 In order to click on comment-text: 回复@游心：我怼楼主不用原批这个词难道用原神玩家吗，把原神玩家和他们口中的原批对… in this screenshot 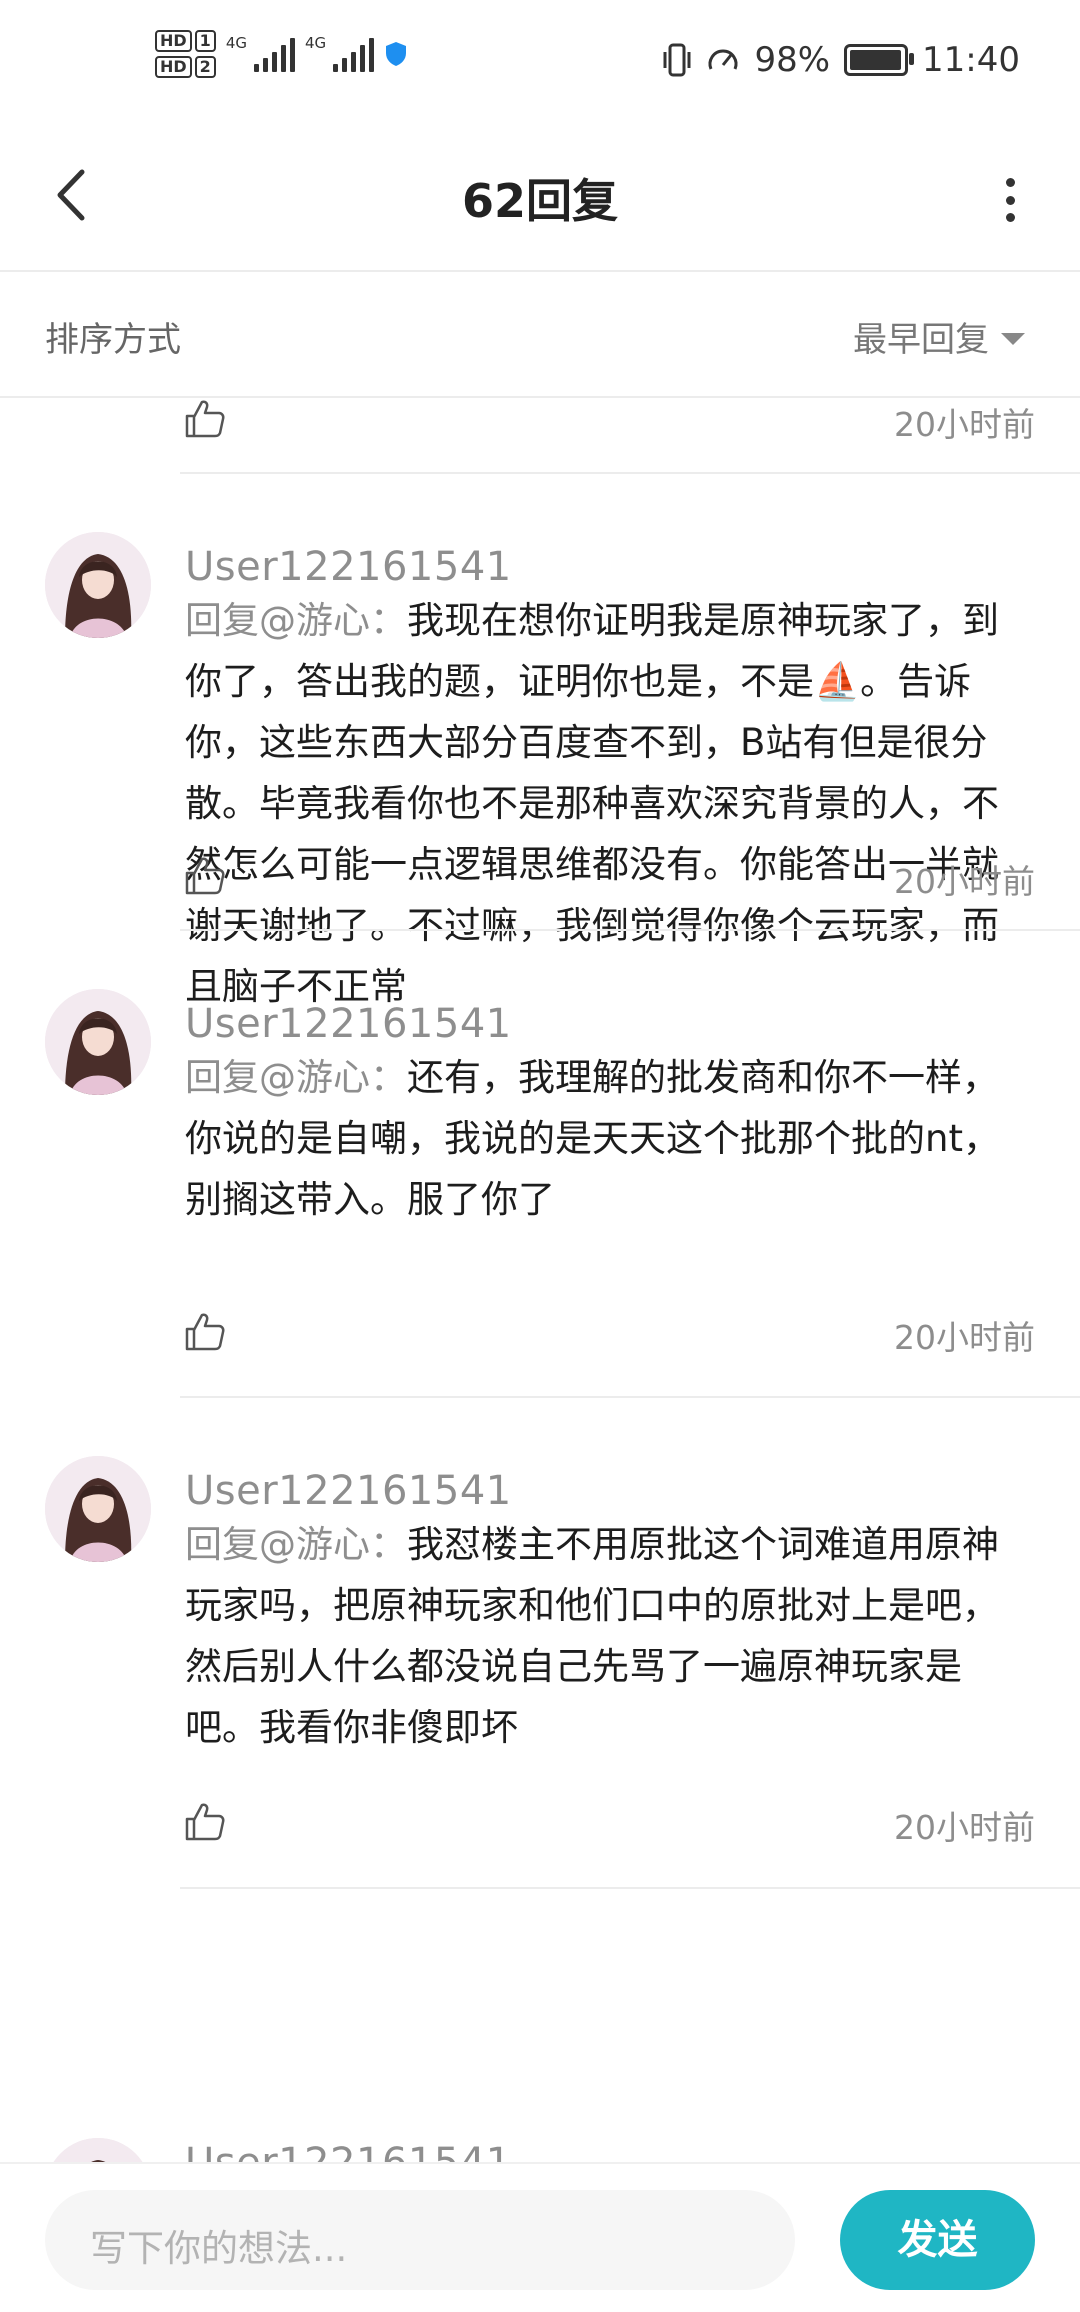, I will do `click(592, 1636)`.